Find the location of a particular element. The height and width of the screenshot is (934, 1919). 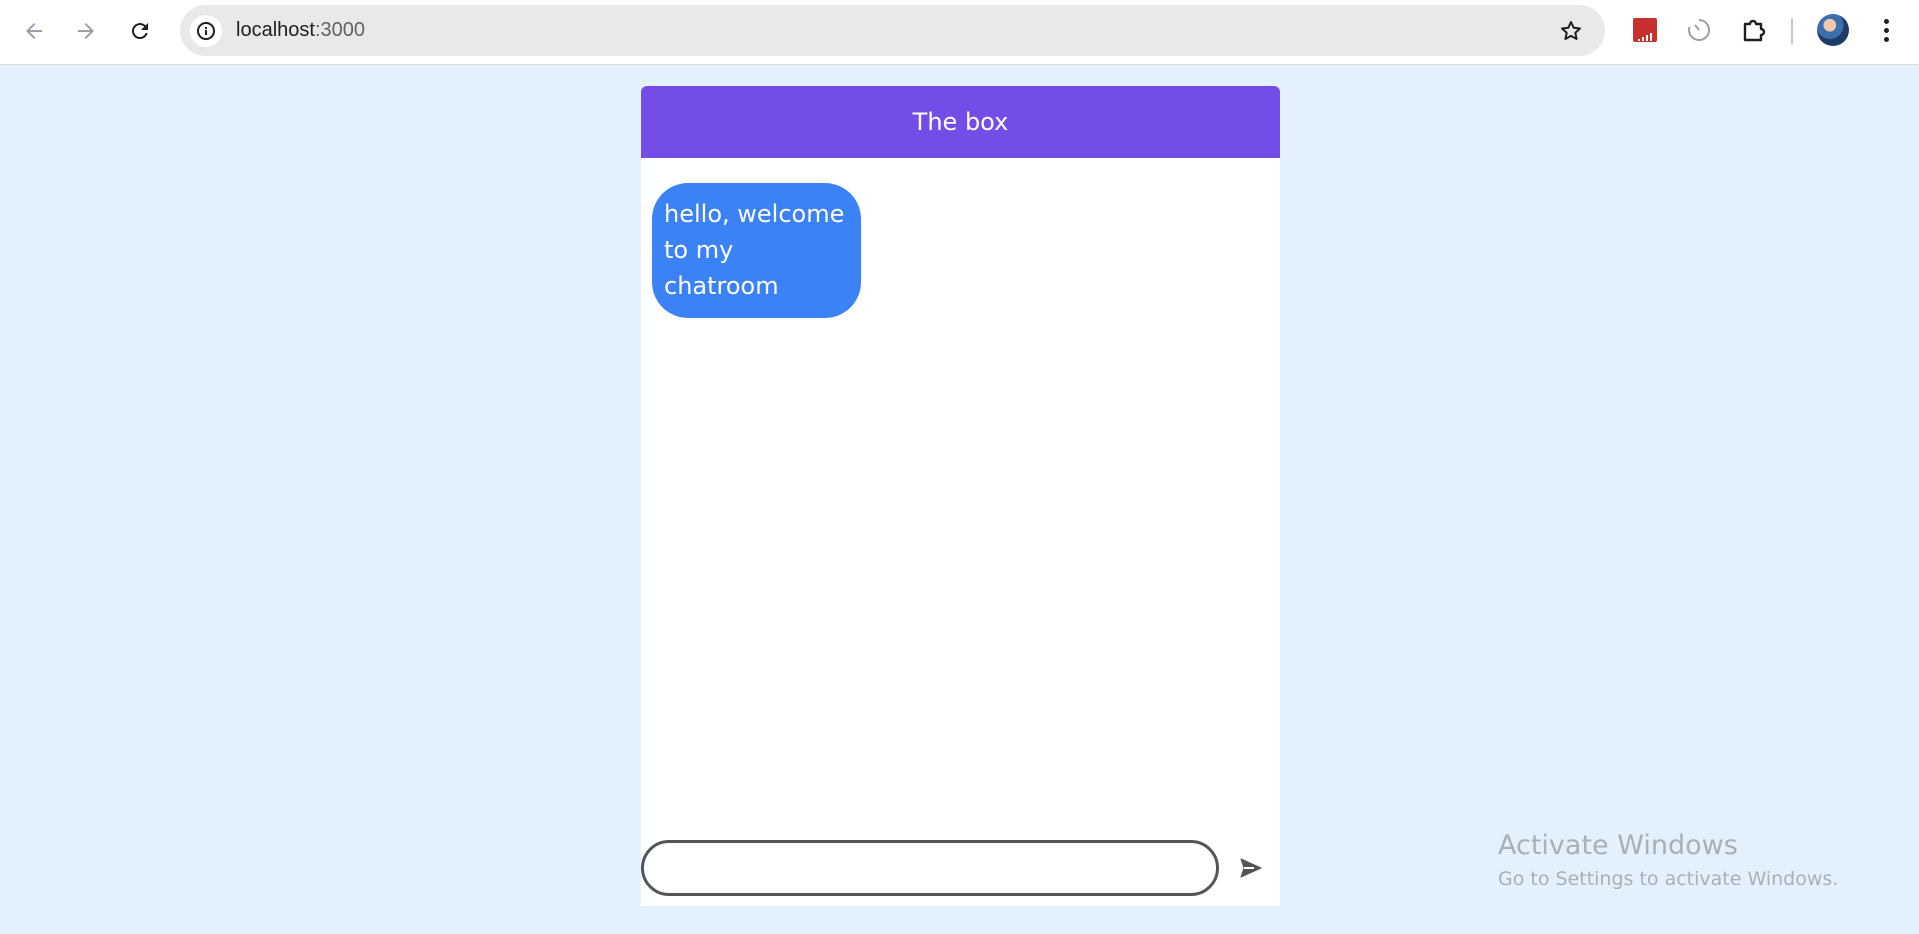

send-icon is located at coordinates (1251, 868).